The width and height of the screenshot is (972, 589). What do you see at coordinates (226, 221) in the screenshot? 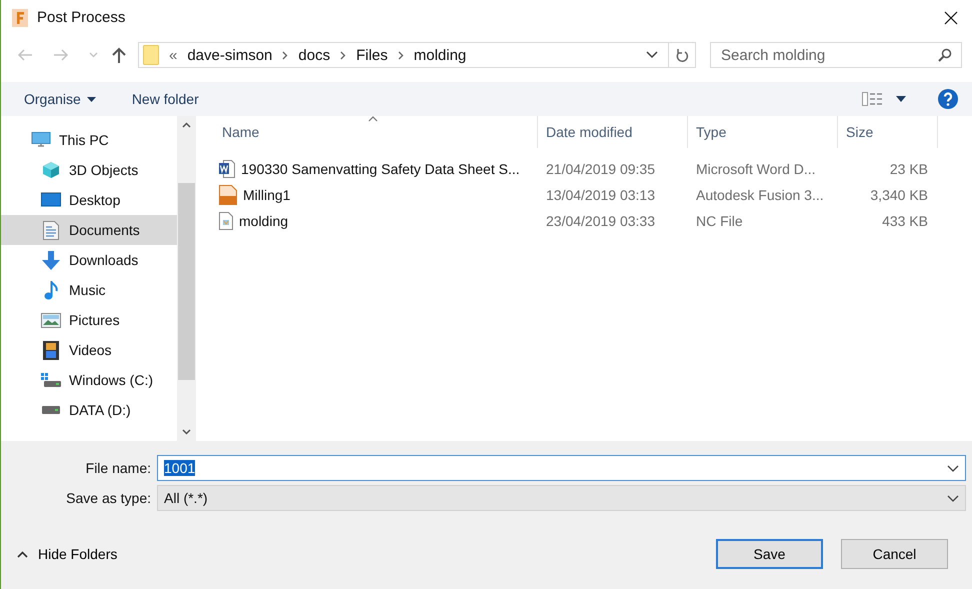
I see `file-icon` at bounding box center [226, 221].